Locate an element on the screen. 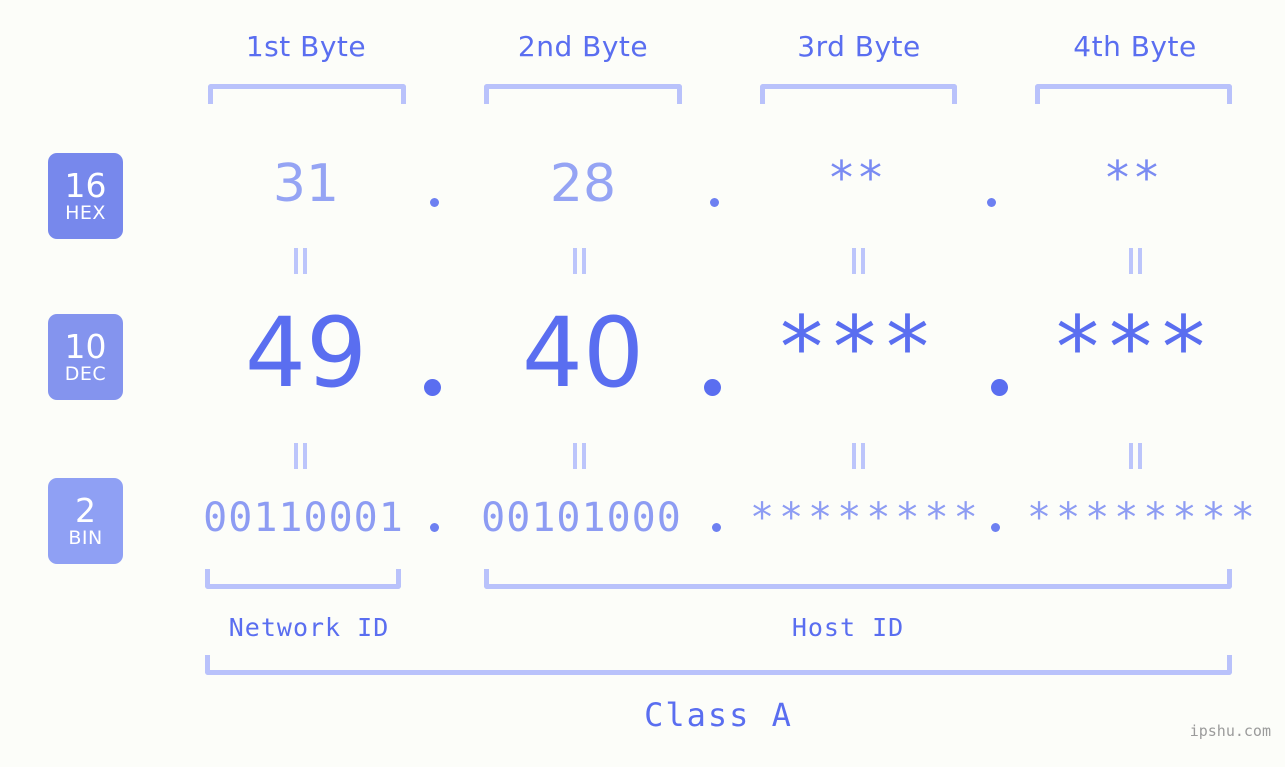  radix-badge-dec-label: DEC is located at coordinates (85, 374).